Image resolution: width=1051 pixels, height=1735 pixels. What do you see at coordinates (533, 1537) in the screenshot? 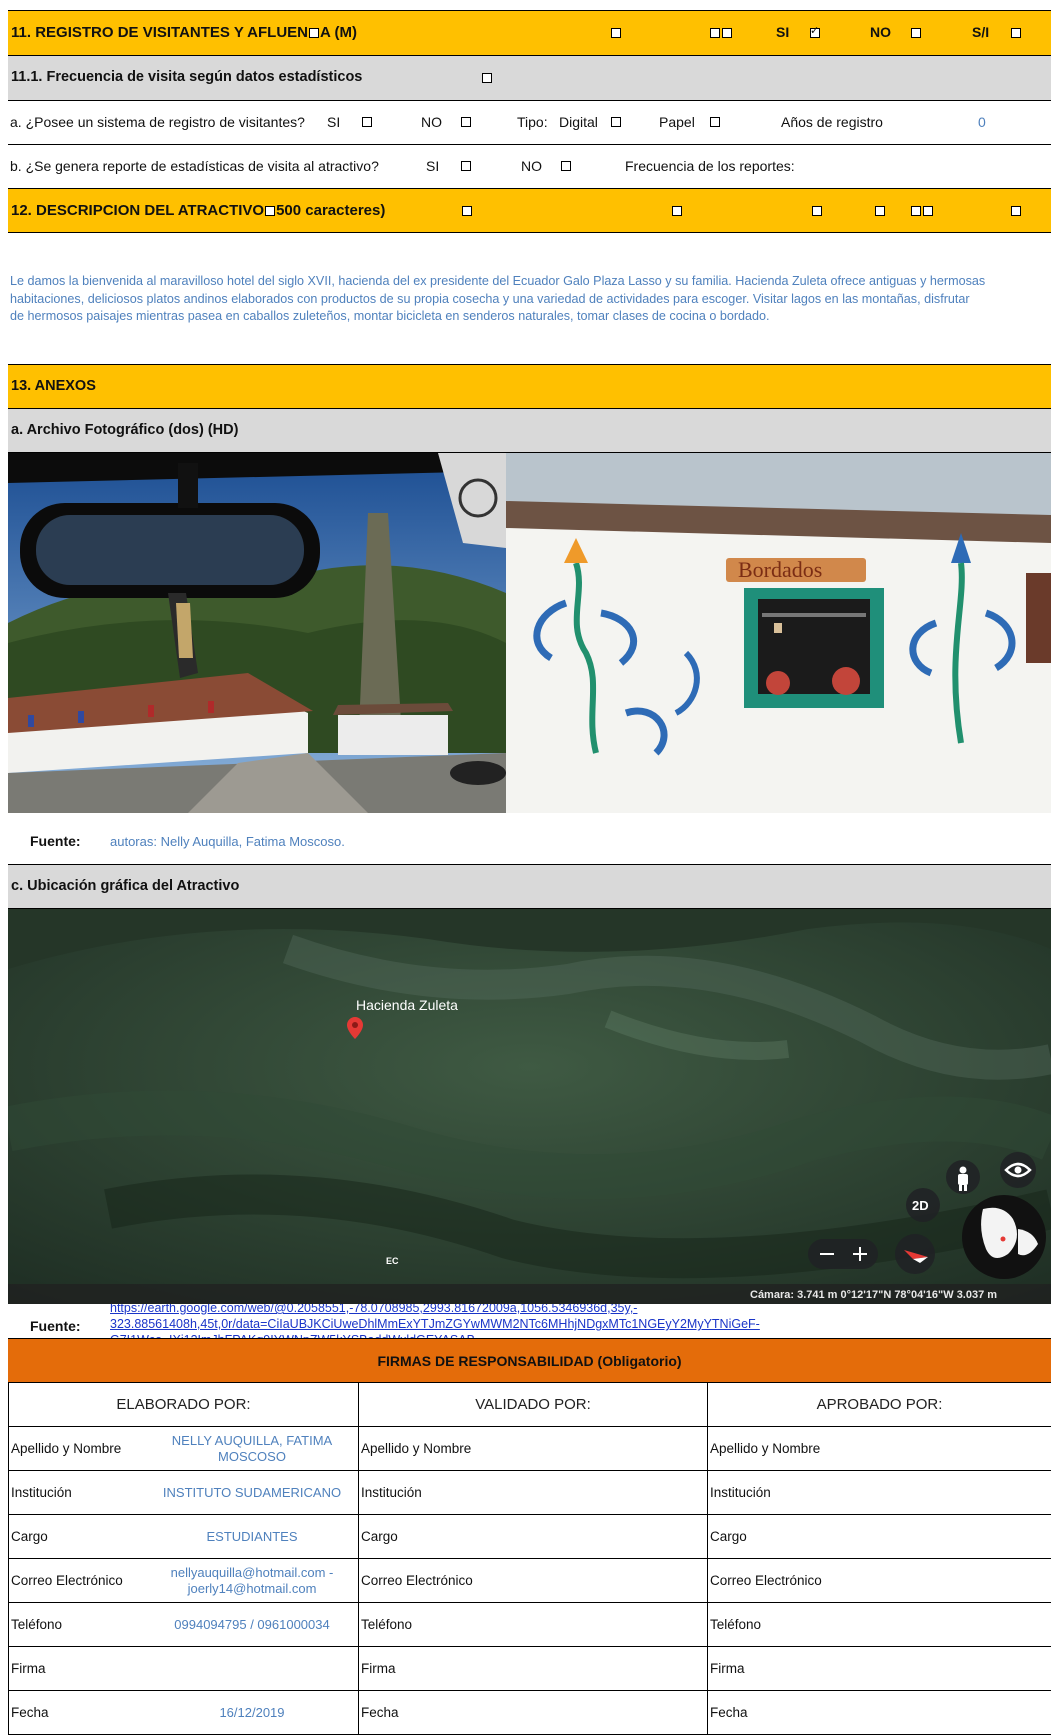
I see `validado-cell: Cargo` at bounding box center [533, 1537].